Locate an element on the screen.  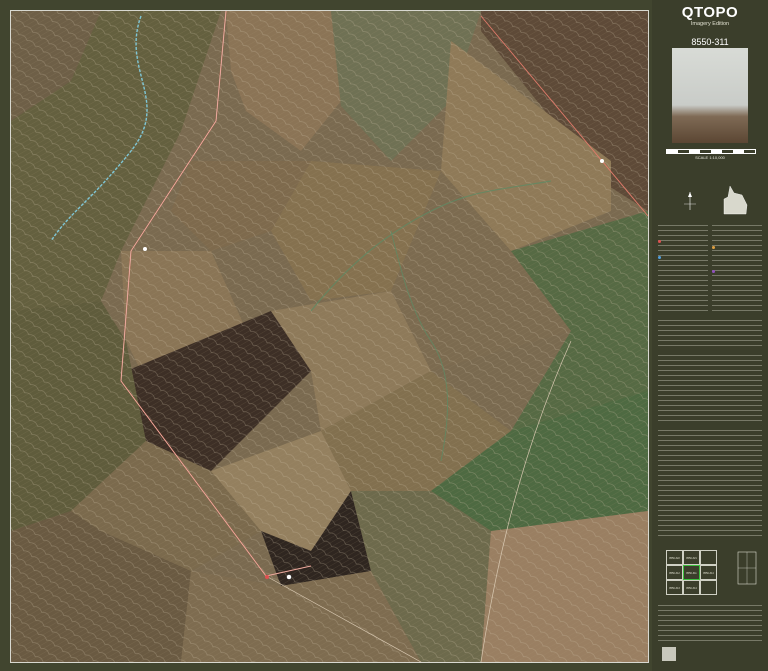
index-cell-current: 8550-311 is located at coordinates (691, 572).